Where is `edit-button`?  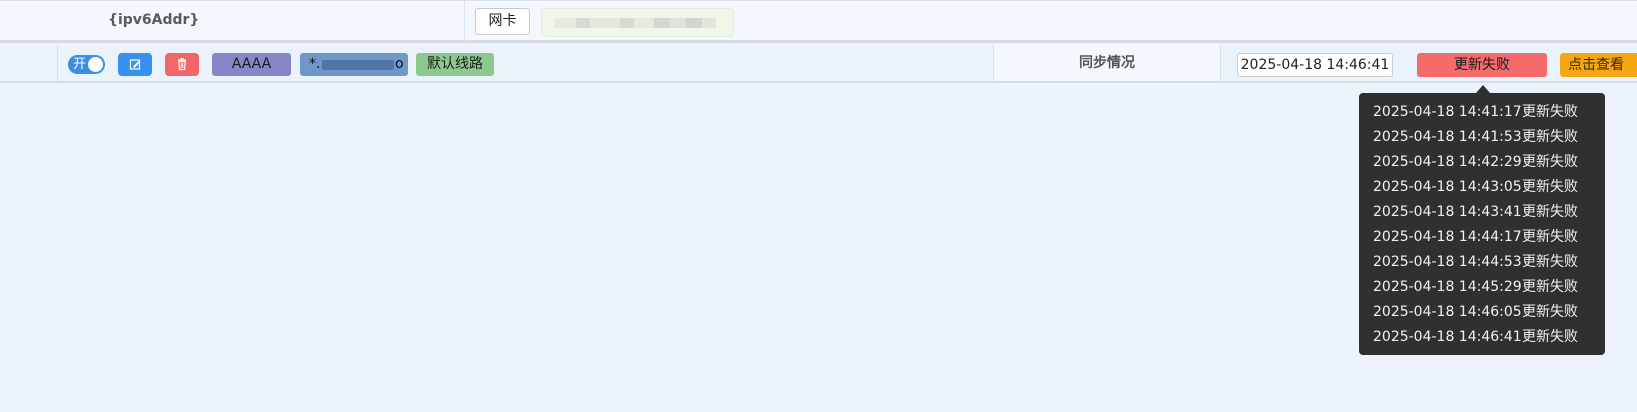
edit-button is located at coordinates (135, 64).